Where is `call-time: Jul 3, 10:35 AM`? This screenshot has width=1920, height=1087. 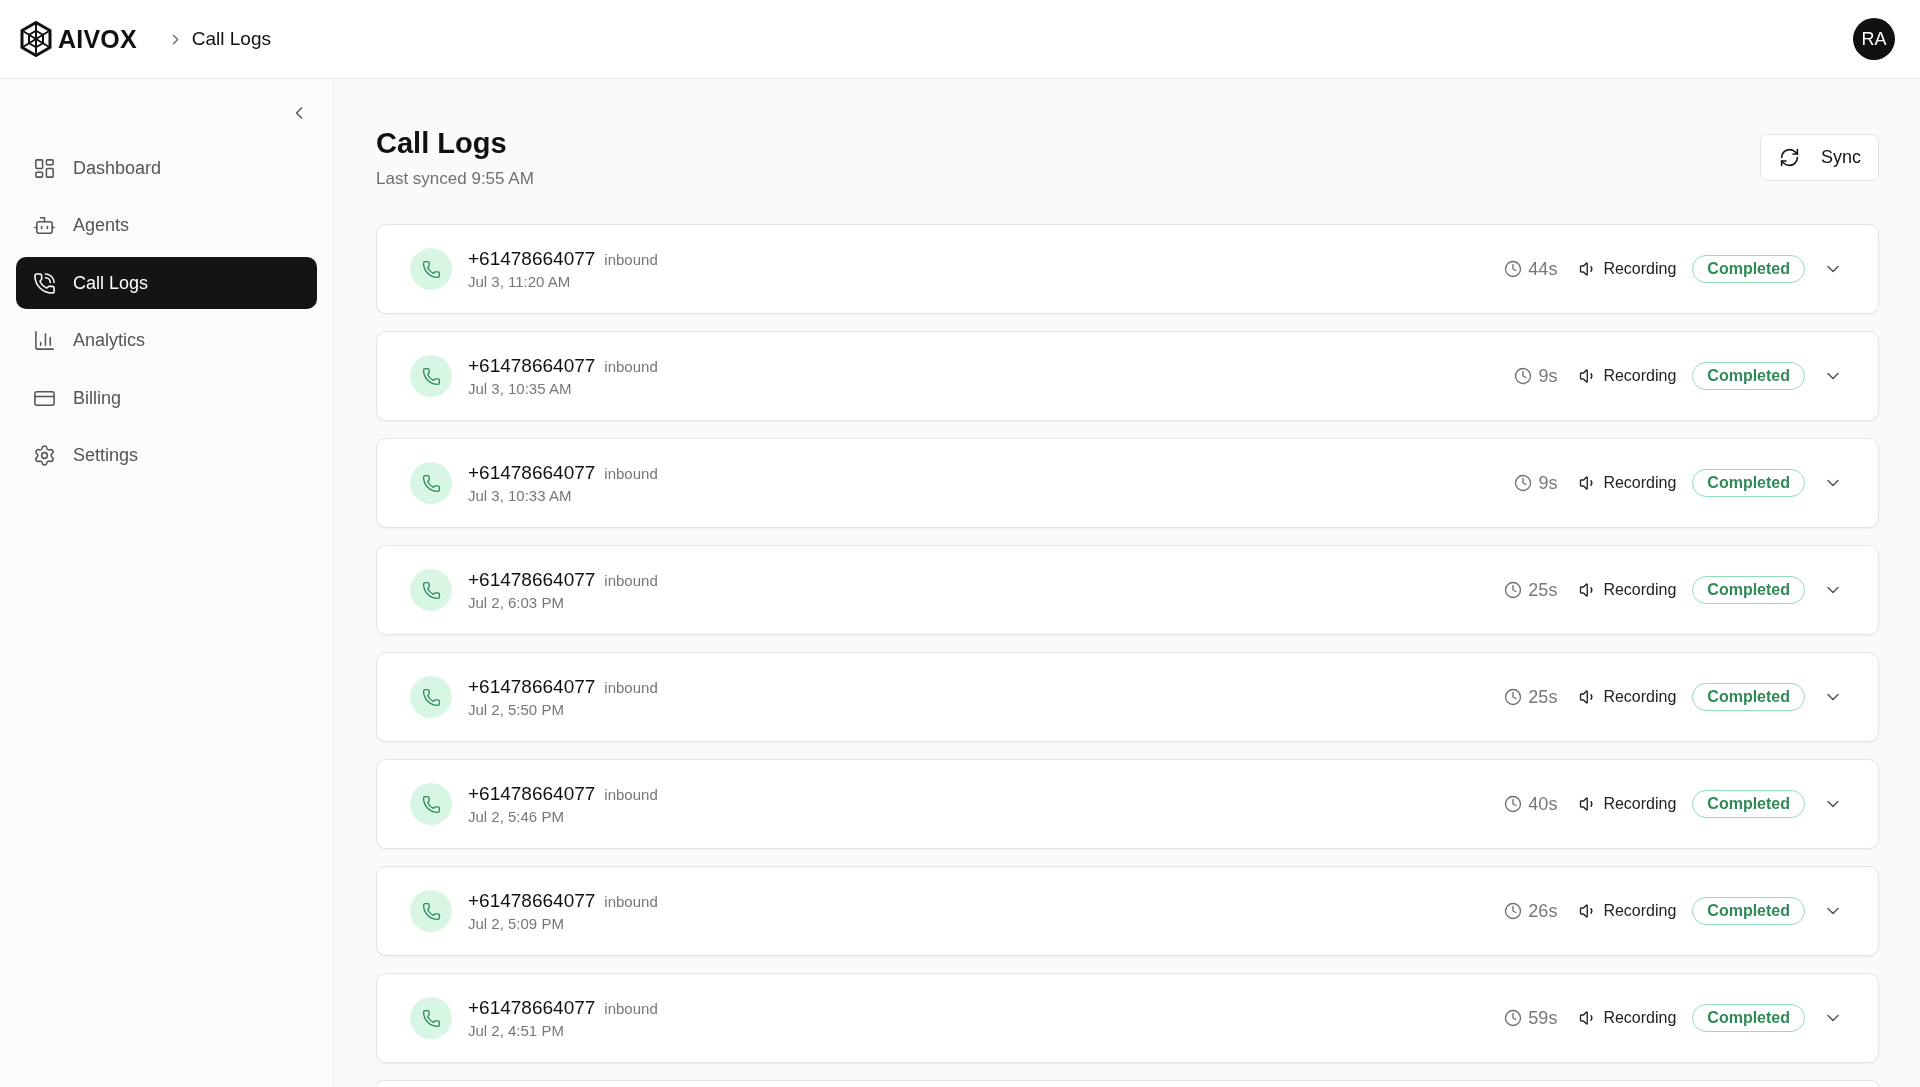
call-time: Jul 3, 10:35 AM is located at coordinates (520, 388).